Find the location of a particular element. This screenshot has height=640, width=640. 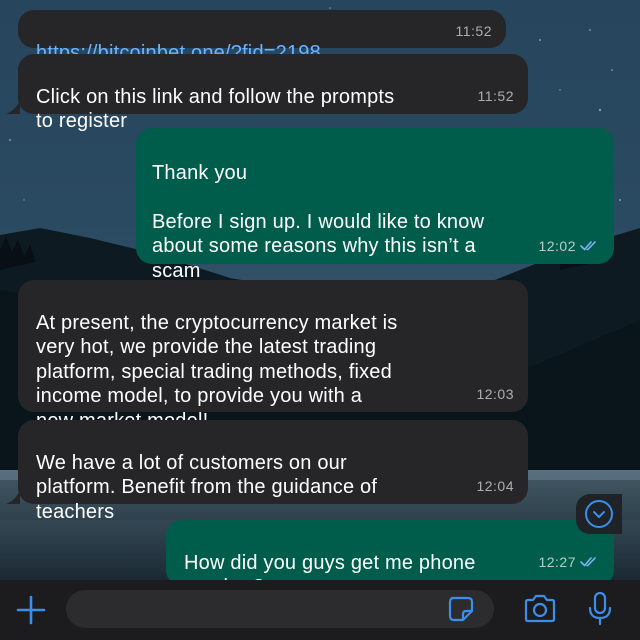

incoming-message: https://bitcoinbet.one/?fid=2198 11:52 is located at coordinates (262, 37).